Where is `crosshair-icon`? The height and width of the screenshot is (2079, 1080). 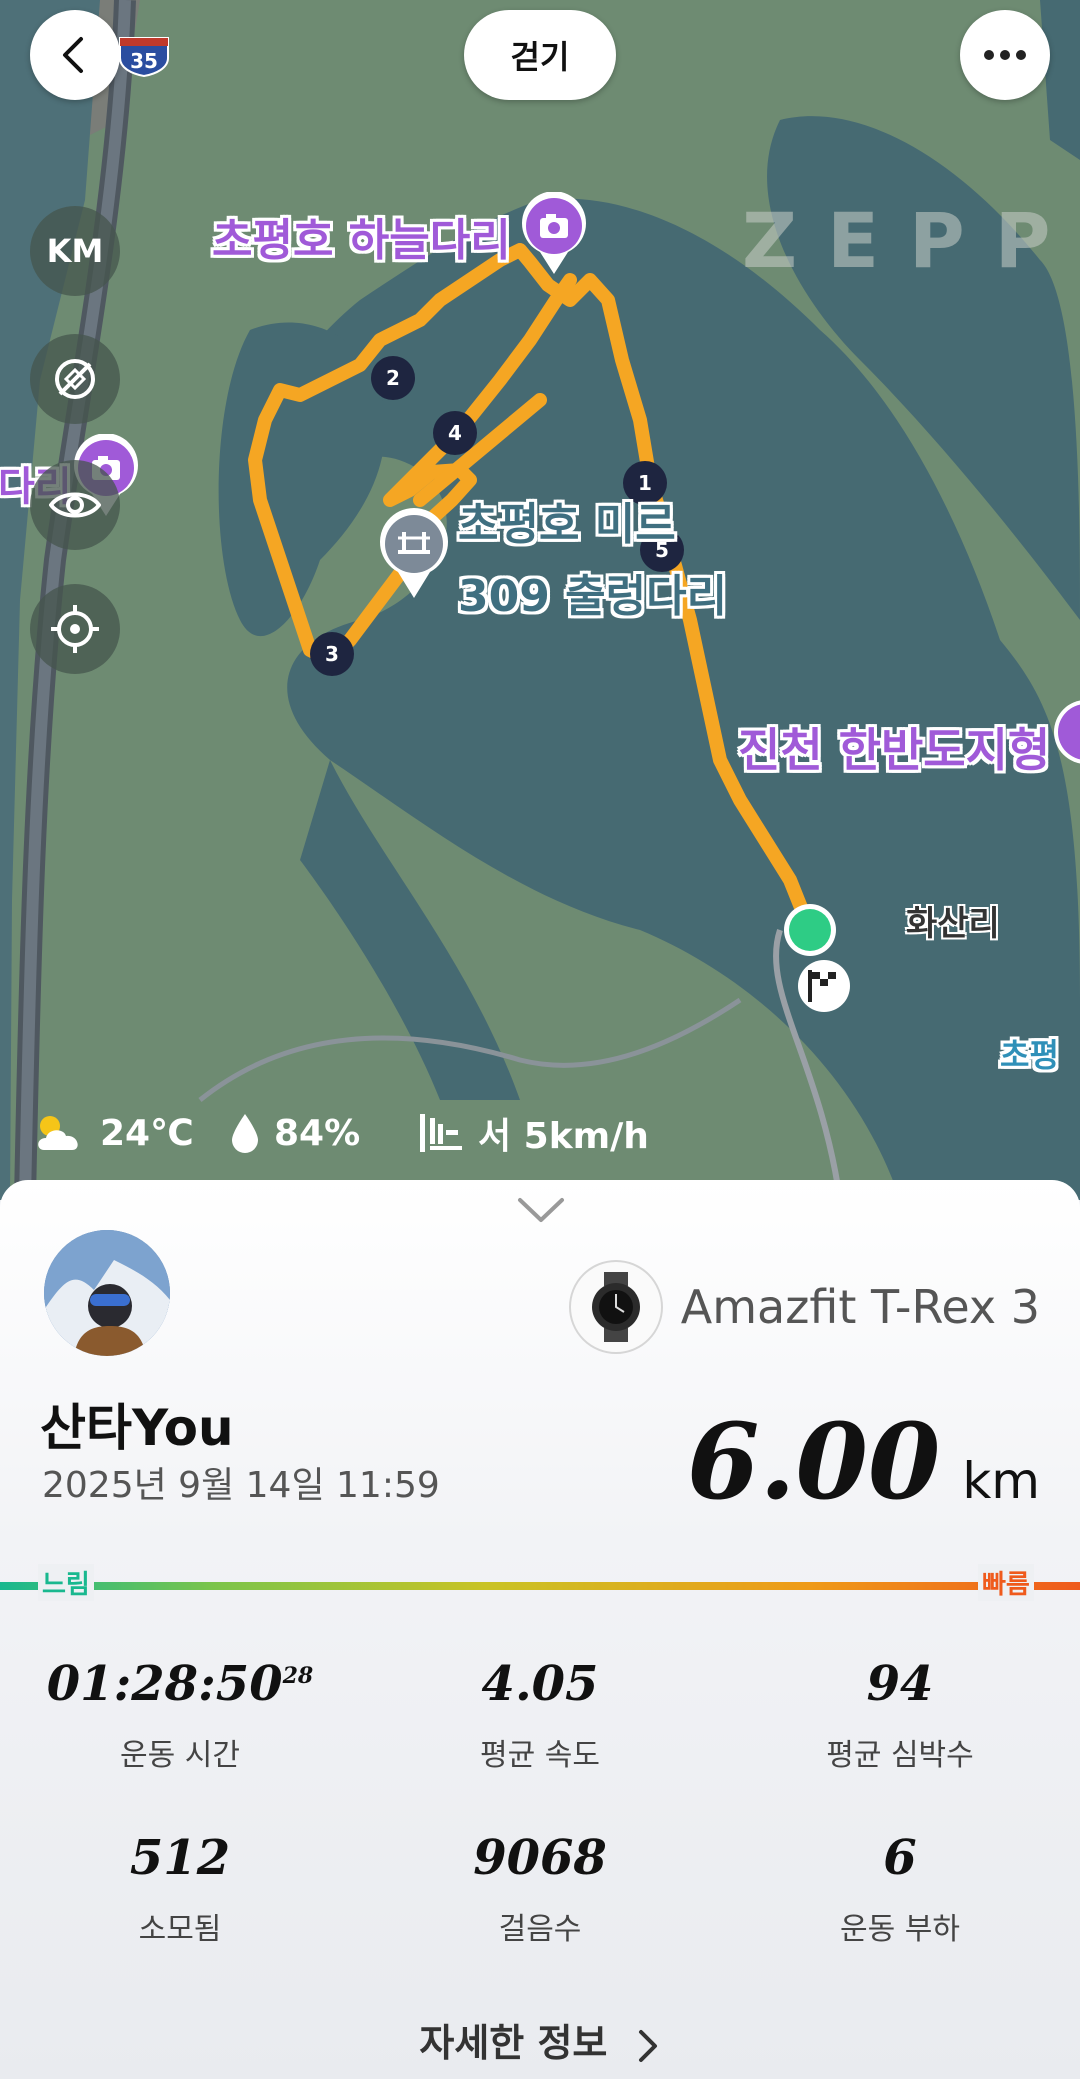 crosshair-icon is located at coordinates (75, 629).